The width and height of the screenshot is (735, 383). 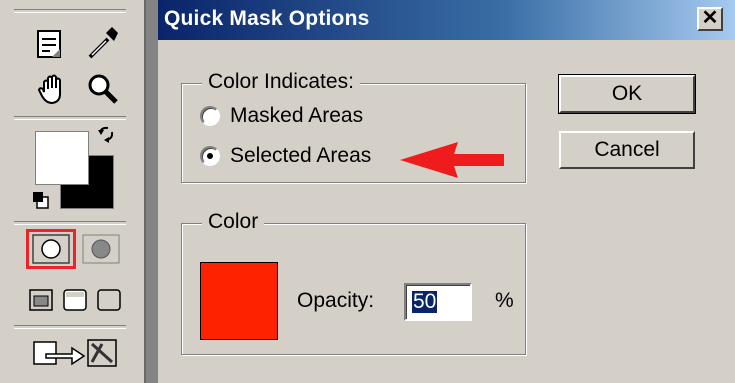 What do you see at coordinates (51, 45) in the screenshot?
I see `notes-tool-icon` at bounding box center [51, 45].